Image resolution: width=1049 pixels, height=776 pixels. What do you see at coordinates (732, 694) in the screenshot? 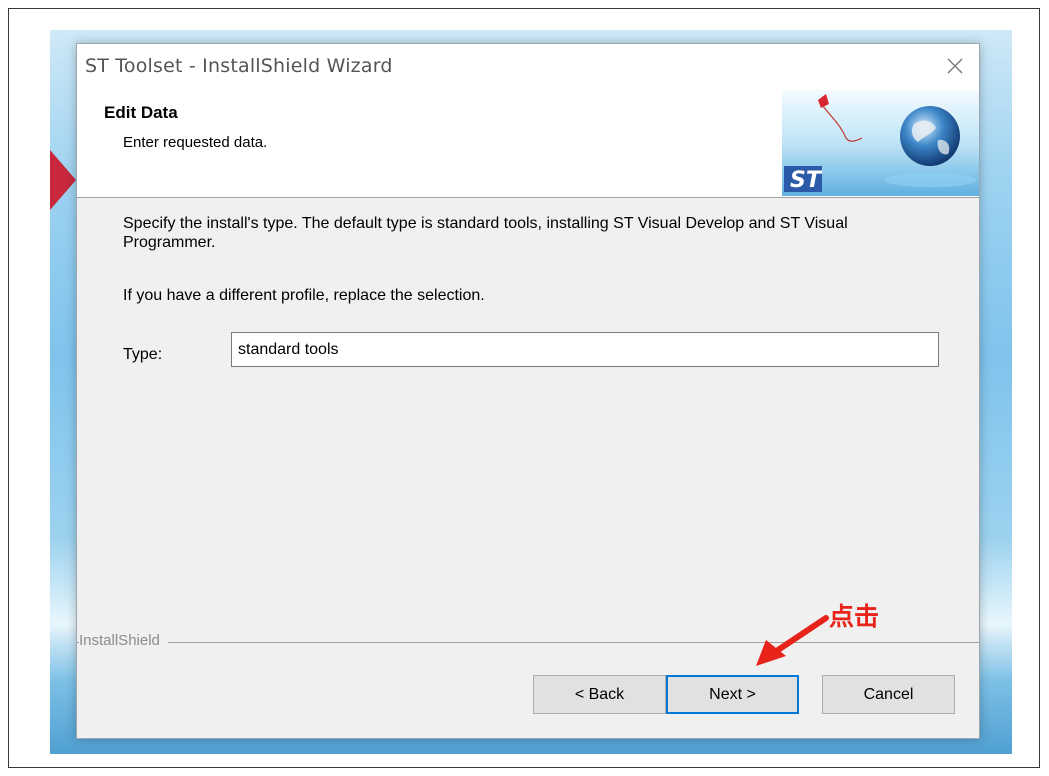
I see `next-button: Next >` at bounding box center [732, 694].